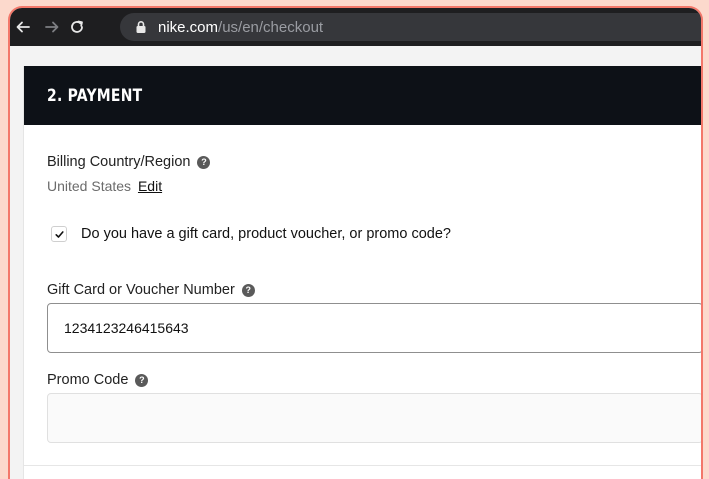 This screenshot has height=479, width=709. I want to click on gift-card-label-row: Gift Card or Voucher Number ?, so click(151, 290).